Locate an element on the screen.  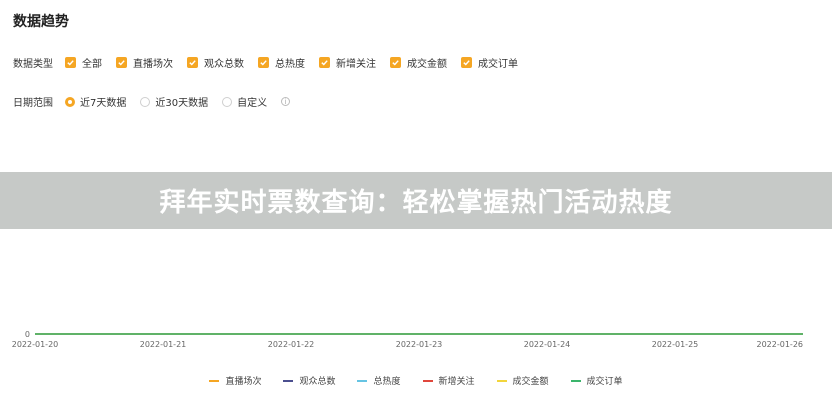
legend-label: 成交订单 is located at coordinates (604, 382).